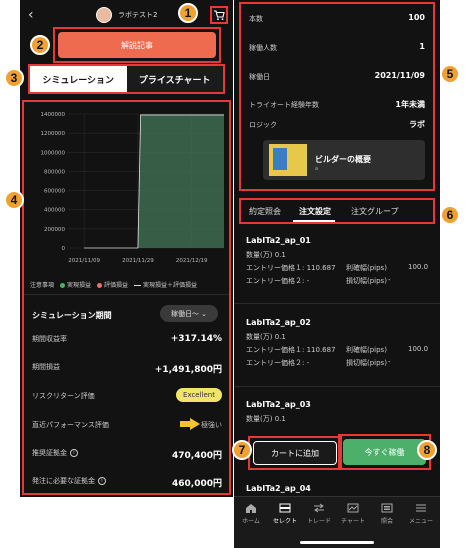 Image resolution: width=465 pixels, height=548 pixels. Describe the element at coordinates (189, 313) in the screenshot. I see `period-dropdown: 稼働日〜 ⌄` at that location.